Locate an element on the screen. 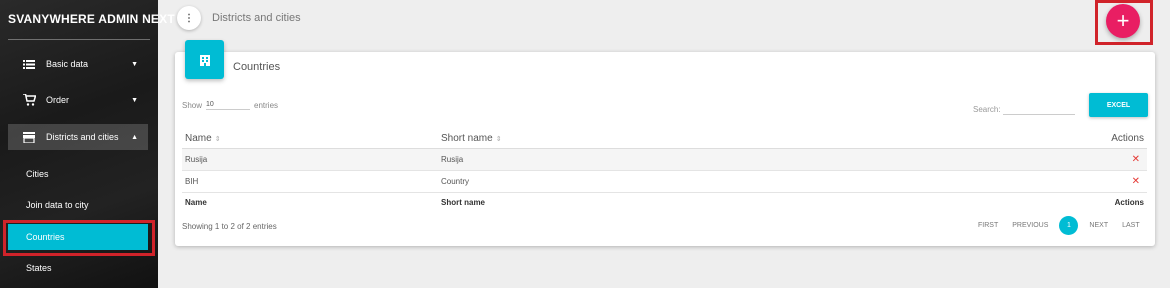 This screenshot has width=1170, height=288. sidebar-subitem-states: States is located at coordinates (78, 268).